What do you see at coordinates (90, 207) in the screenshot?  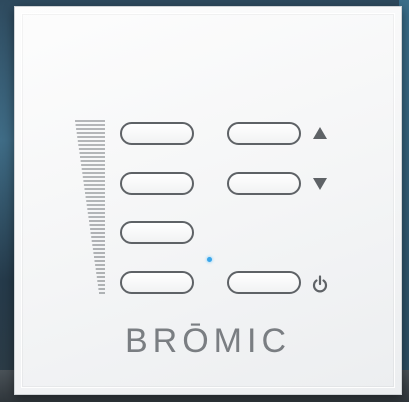 I see `heat-level-indicator-icon` at bounding box center [90, 207].